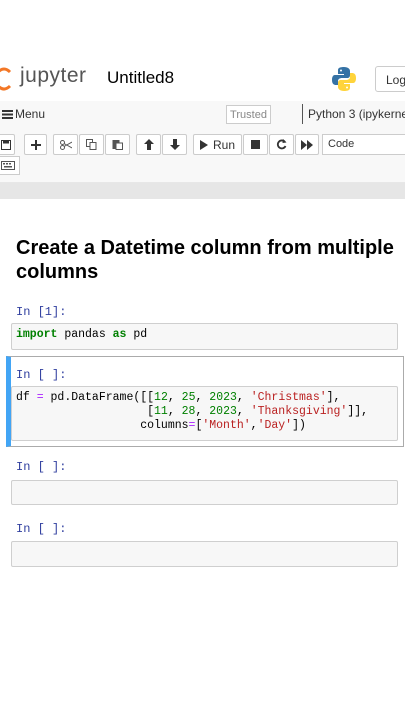 This screenshot has width=405, height=720. What do you see at coordinates (119, 334) in the screenshot?
I see `code-keyword: as` at bounding box center [119, 334].